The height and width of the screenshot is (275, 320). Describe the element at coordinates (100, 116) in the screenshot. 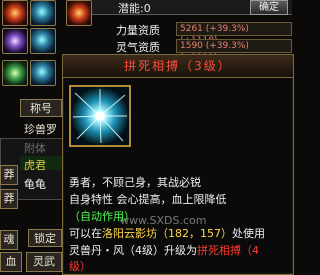

I see `skill-burst-icon` at that location.